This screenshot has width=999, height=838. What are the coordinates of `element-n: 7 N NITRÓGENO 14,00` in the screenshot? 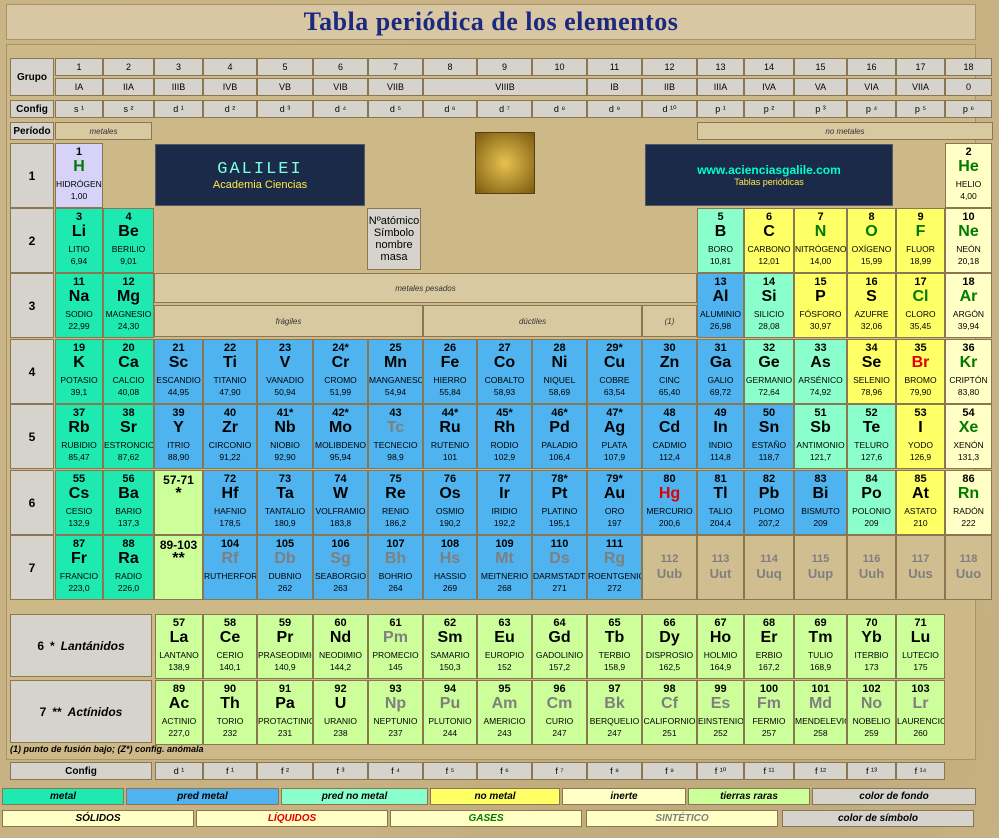 It's located at (820, 240).